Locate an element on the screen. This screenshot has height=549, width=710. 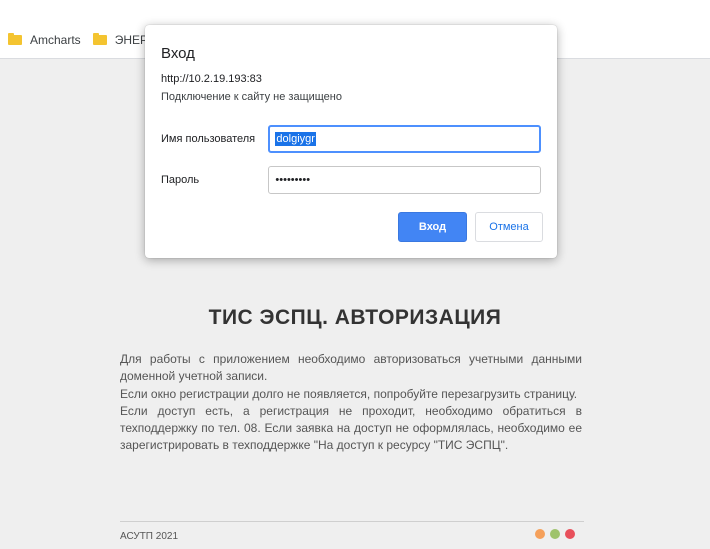
password-row: Пароль ••••••••• is located at coordinates (351, 180).